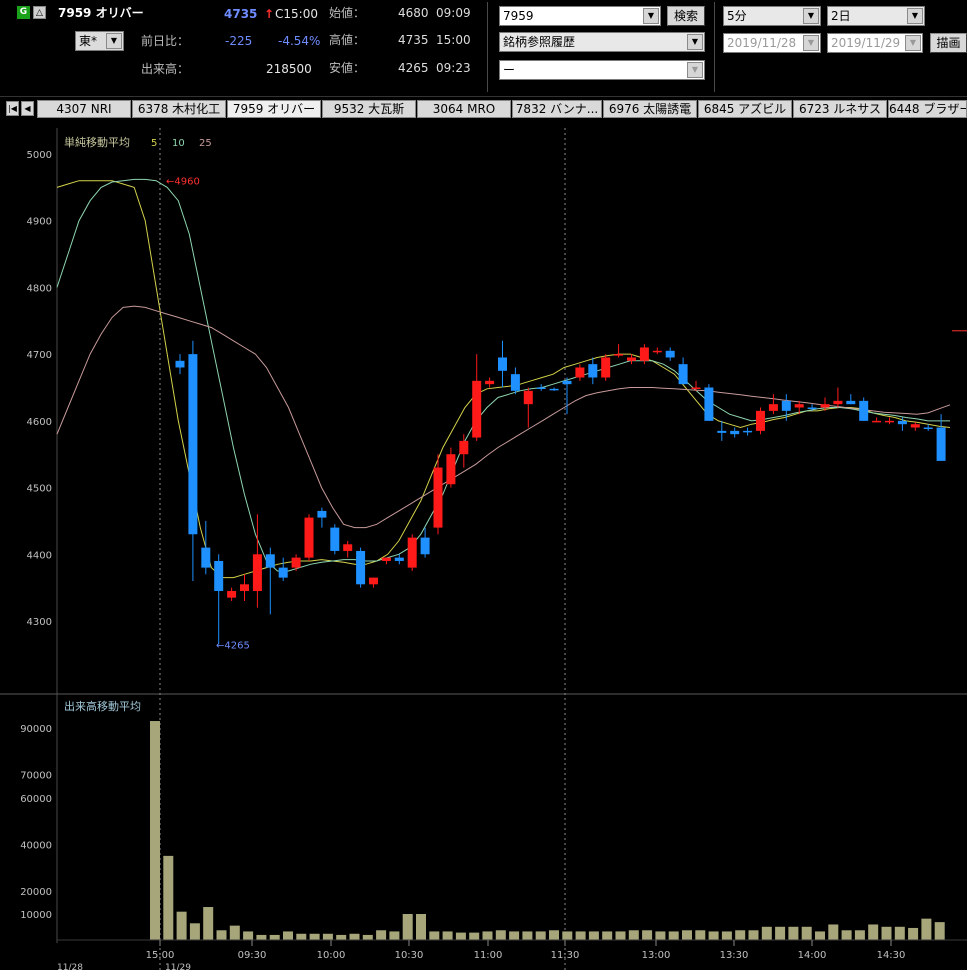 Image resolution: width=967 pixels, height=970 pixels. I want to click on market-select: 東* ▼, so click(99, 41).